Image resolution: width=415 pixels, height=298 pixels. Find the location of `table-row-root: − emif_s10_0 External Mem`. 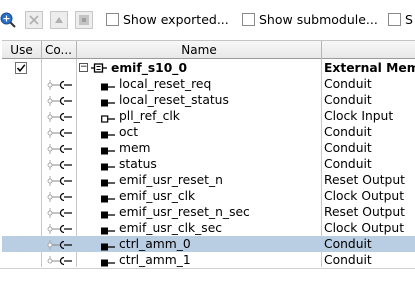

table-row-root: − emif_s10_0 External Mem is located at coordinates (208, 68).